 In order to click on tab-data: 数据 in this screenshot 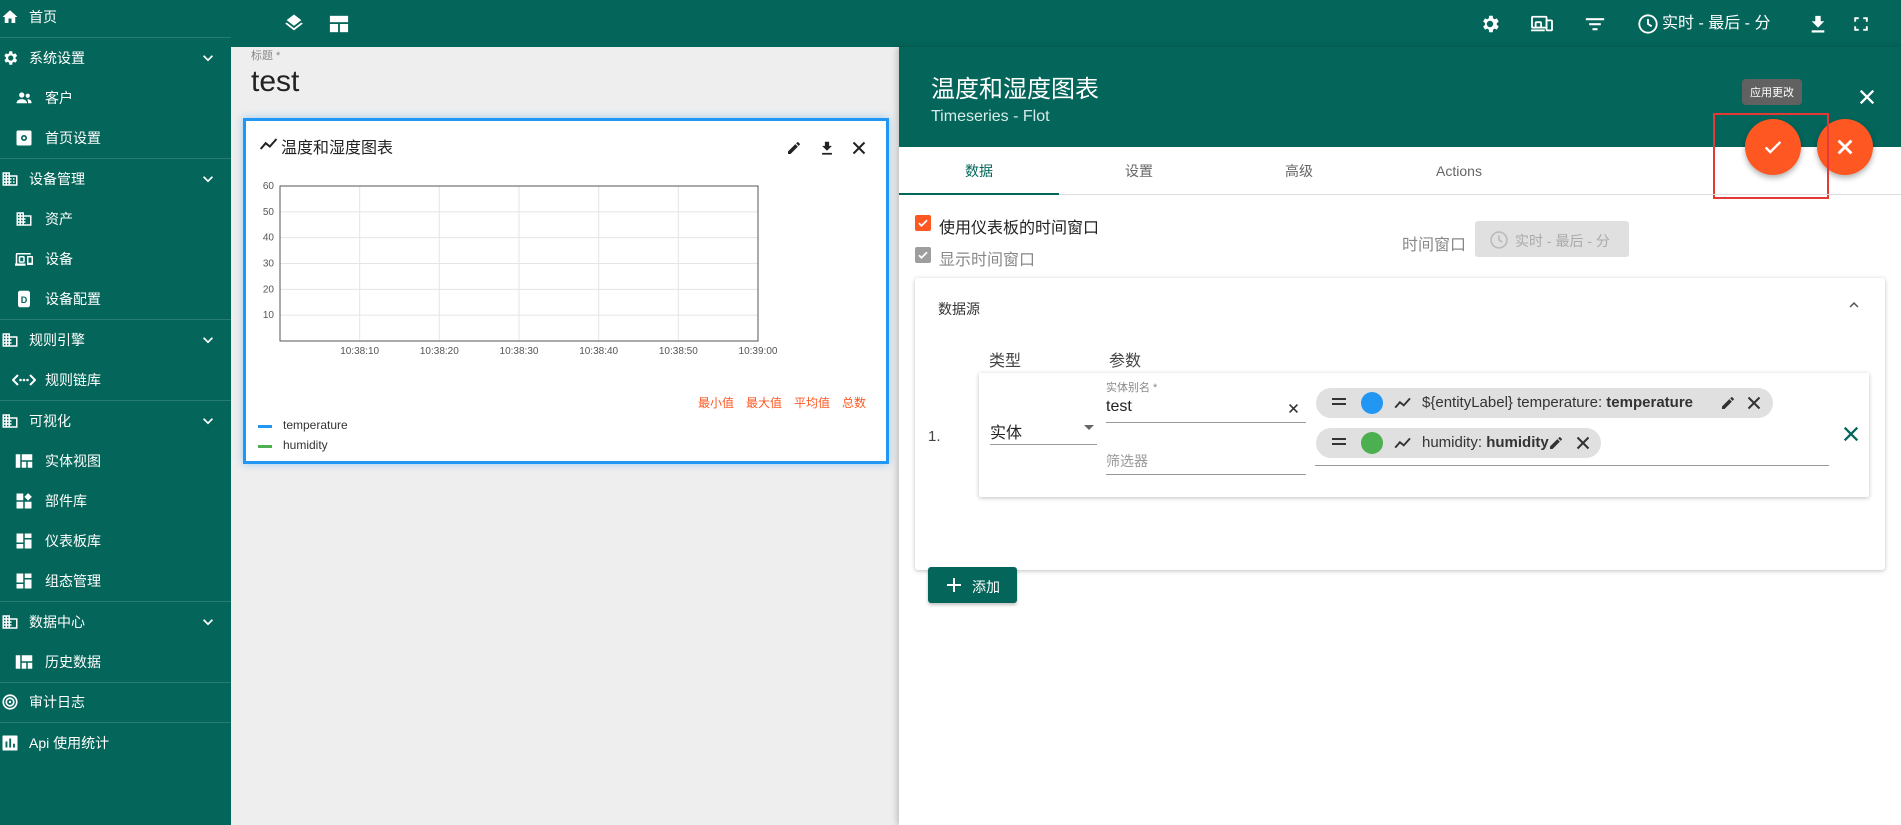, I will do `click(979, 171)`.